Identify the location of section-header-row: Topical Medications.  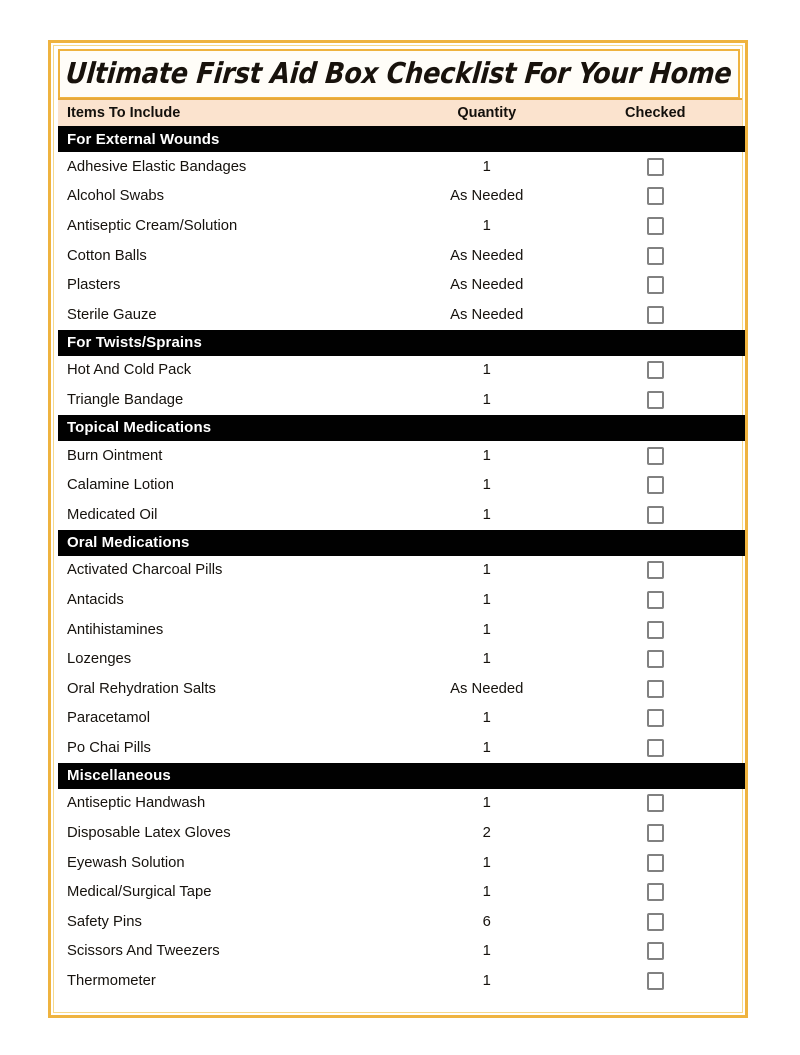
(401, 427).